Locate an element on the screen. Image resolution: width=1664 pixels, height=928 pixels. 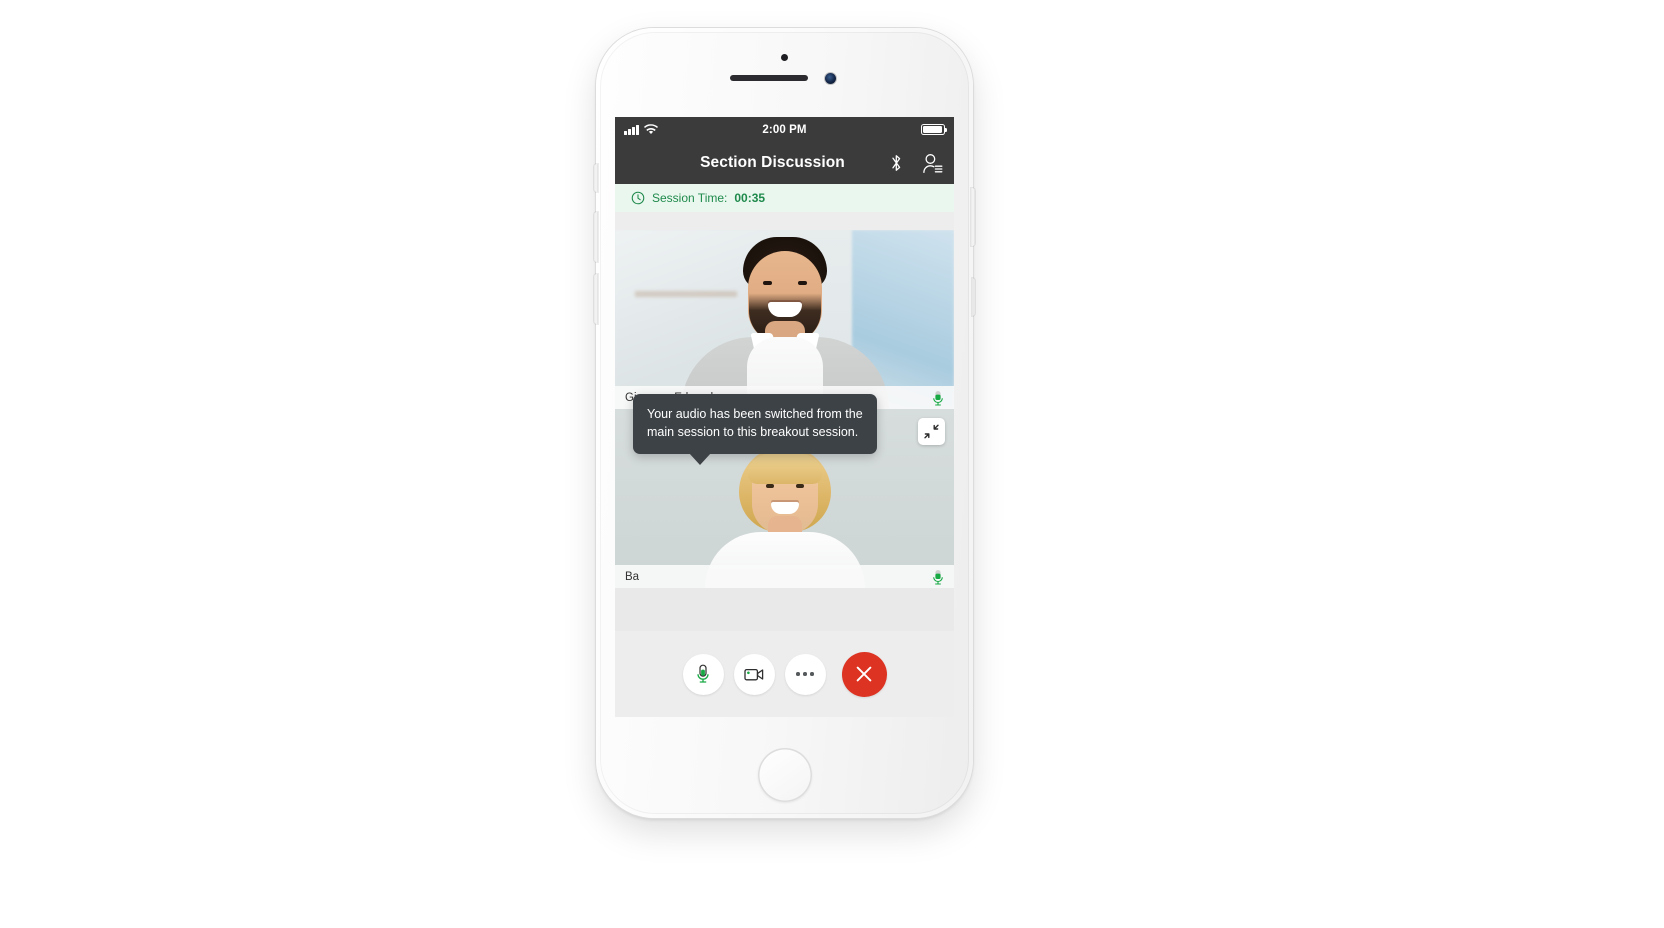
status-bar-left is located at coordinates (641, 129).